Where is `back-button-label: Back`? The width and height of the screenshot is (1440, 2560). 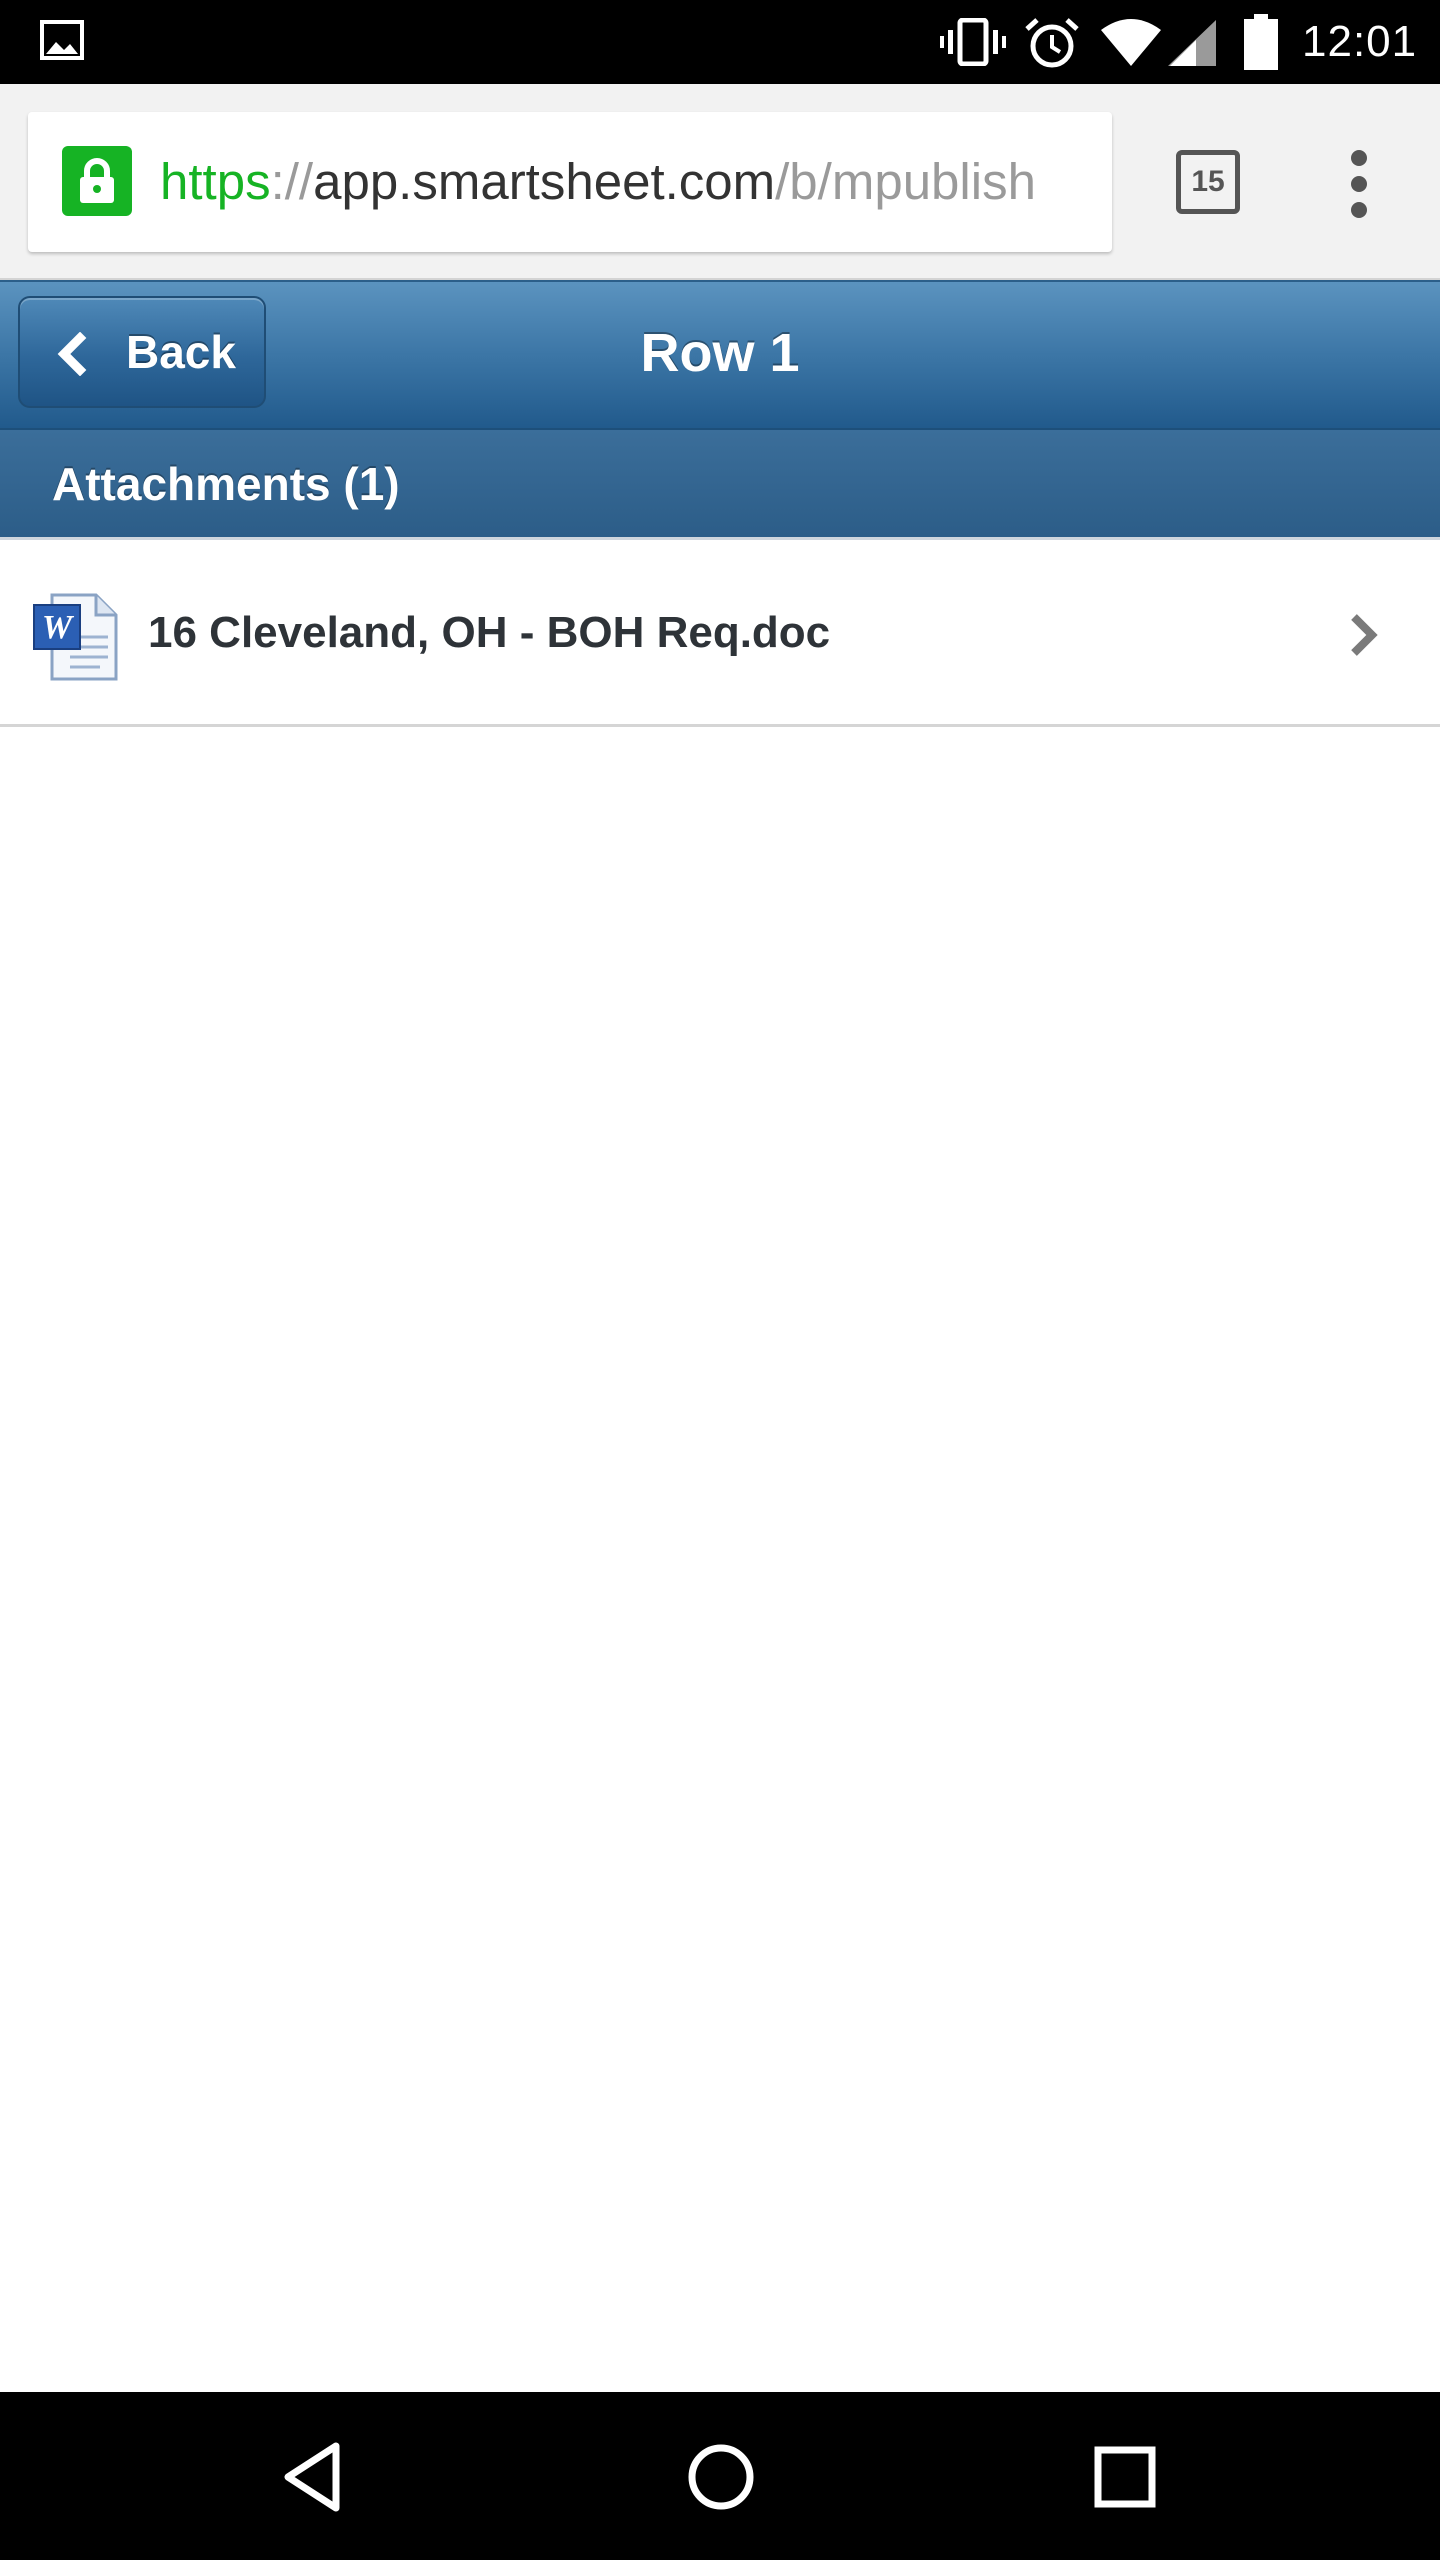
back-button-label: Back is located at coordinates (181, 352).